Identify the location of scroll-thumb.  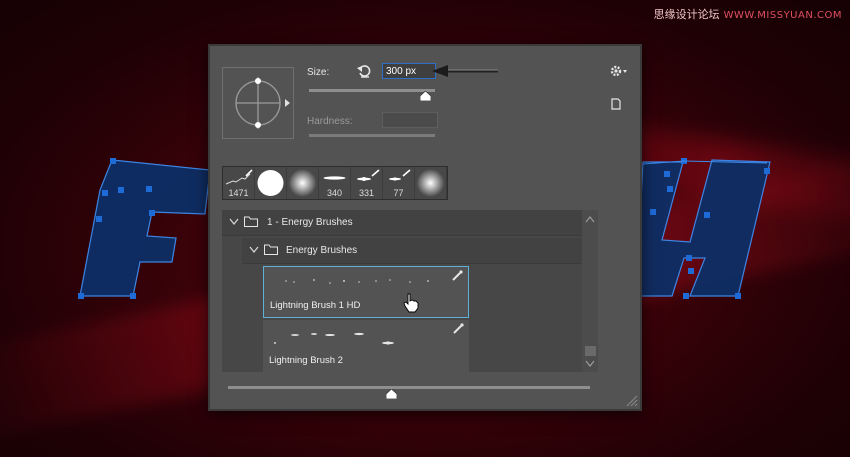
(590, 351).